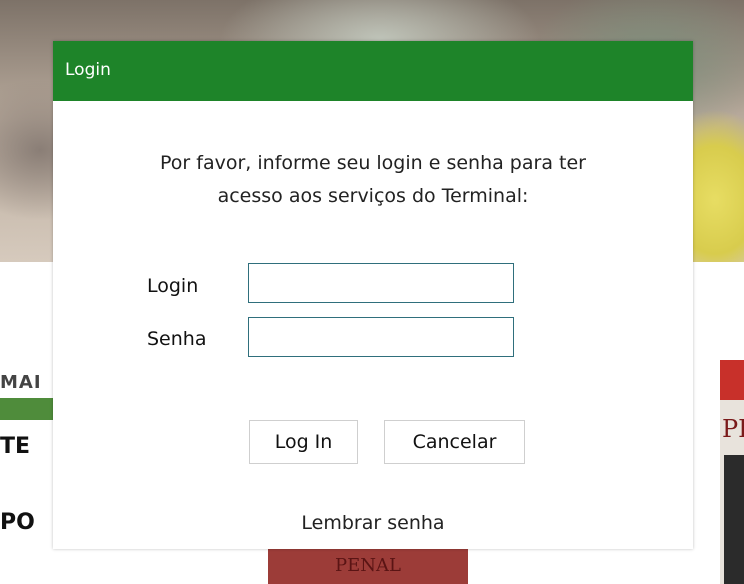 The width and height of the screenshot is (744, 584). Describe the element at coordinates (177, 339) in the screenshot. I see `senha-label: Senha` at that location.